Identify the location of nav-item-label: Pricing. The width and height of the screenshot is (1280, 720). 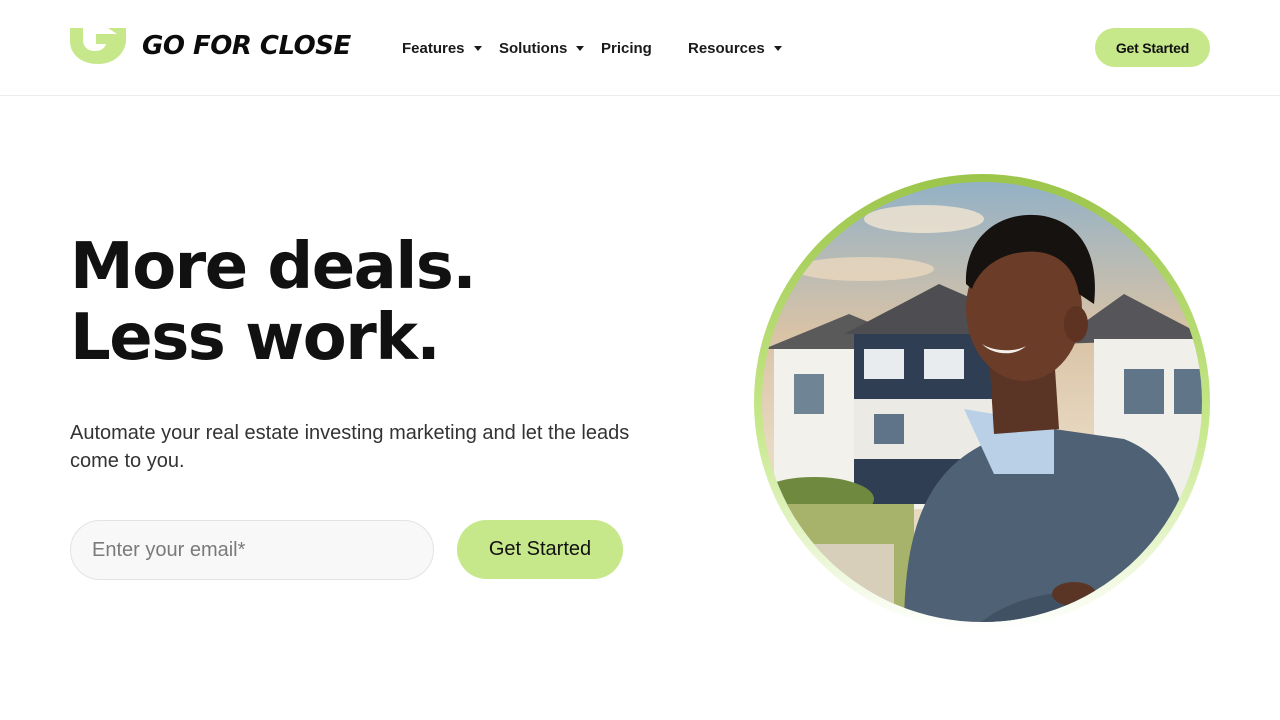
(626, 48).